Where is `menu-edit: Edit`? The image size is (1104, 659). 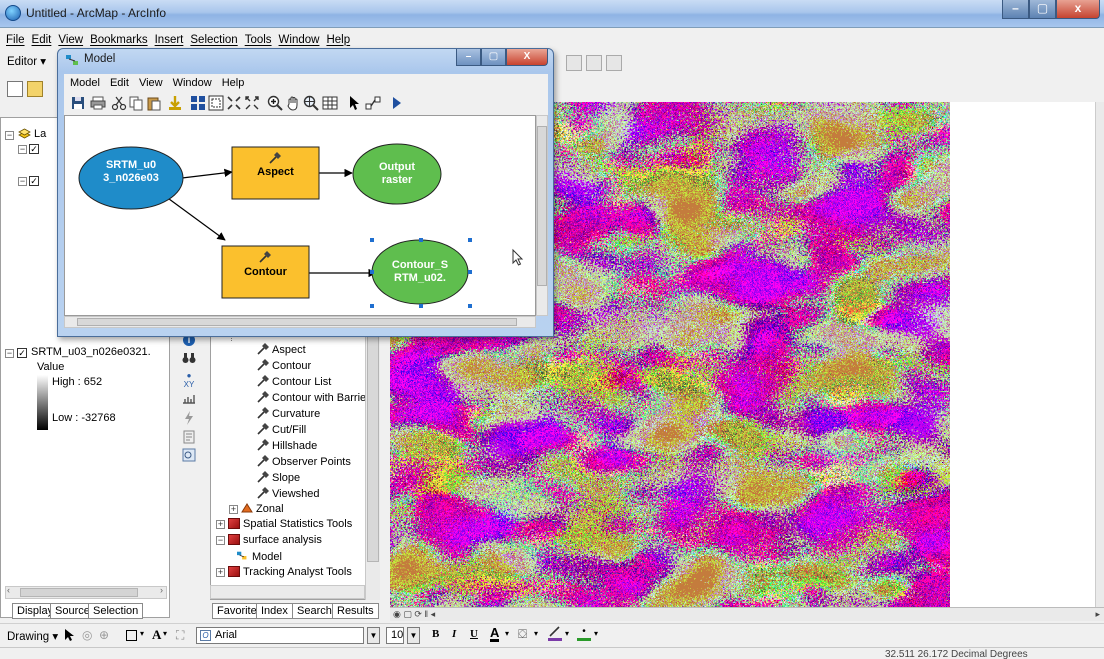 menu-edit: Edit is located at coordinates (42, 40).